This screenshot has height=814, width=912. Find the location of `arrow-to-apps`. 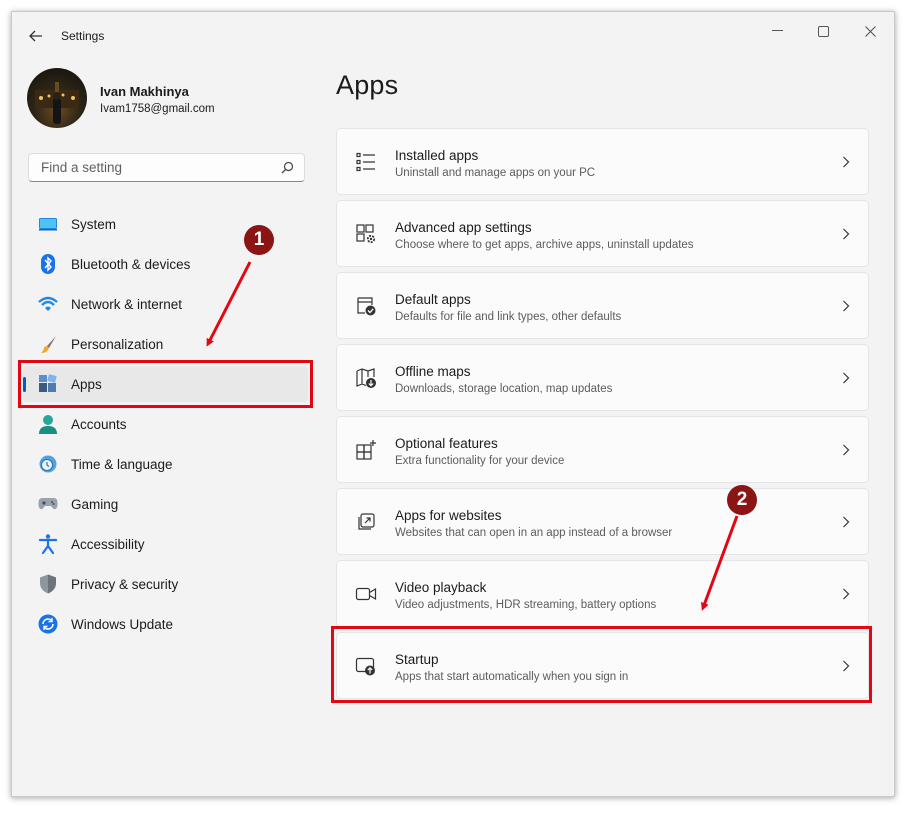

arrow-to-apps is located at coordinates (229, 304).